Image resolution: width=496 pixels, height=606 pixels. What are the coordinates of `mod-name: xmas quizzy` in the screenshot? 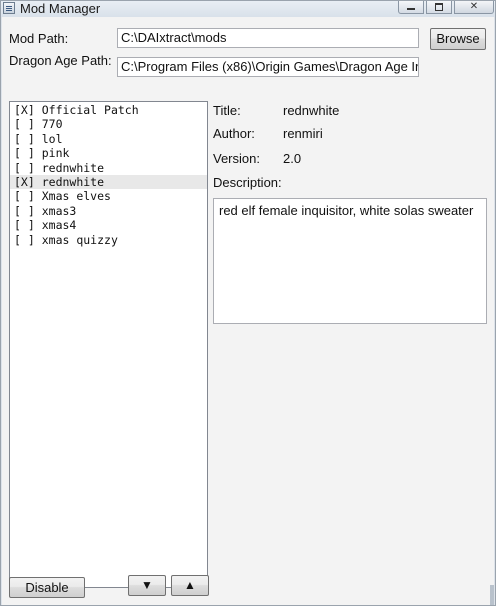 It's located at (79, 239).